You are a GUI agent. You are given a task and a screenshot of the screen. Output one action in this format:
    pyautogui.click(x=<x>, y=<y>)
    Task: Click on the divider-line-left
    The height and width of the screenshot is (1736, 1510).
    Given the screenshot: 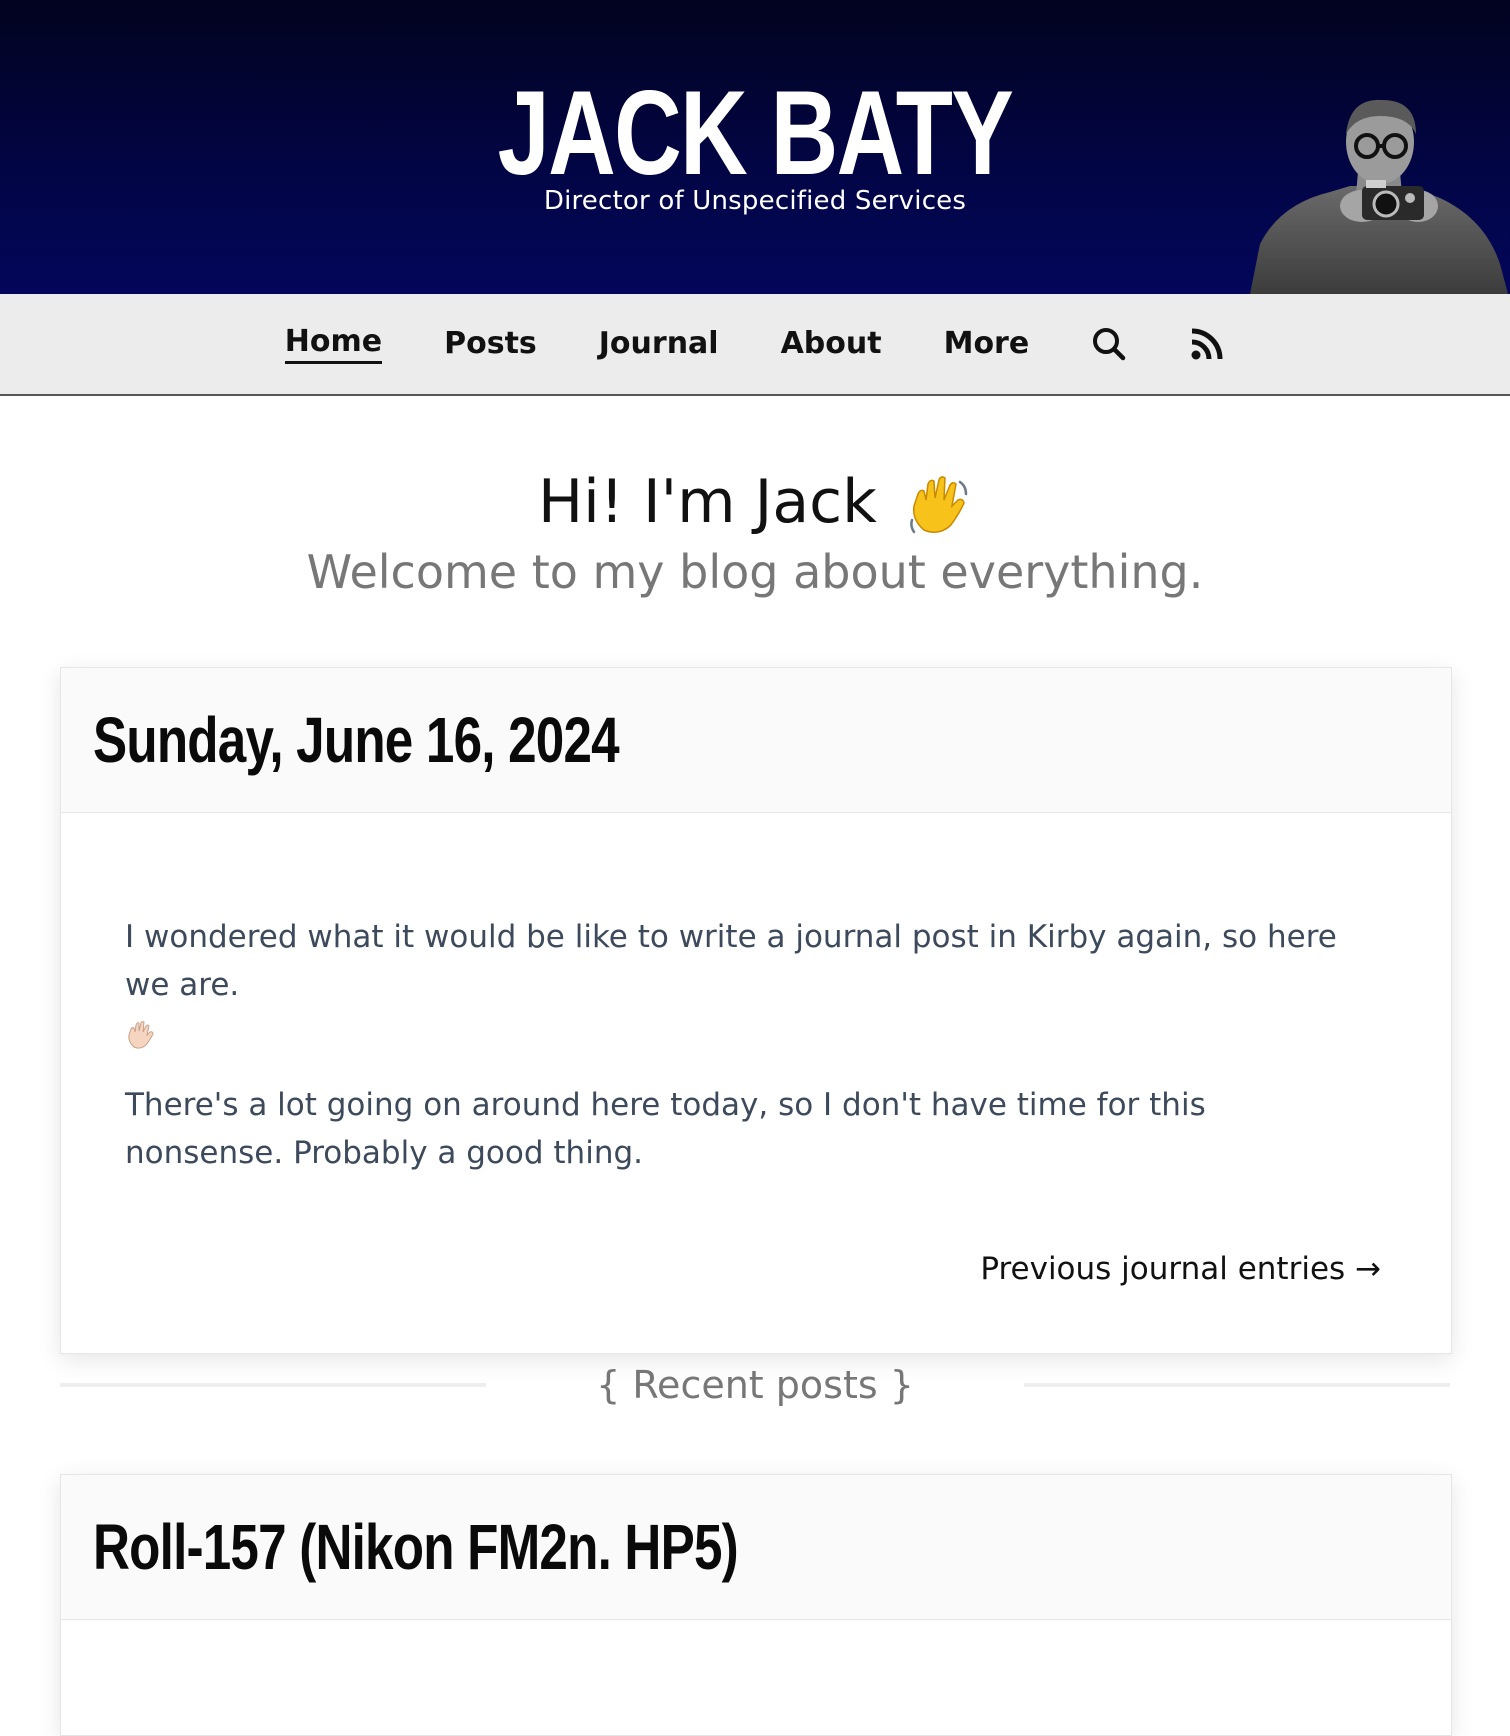 What is the action you would take?
    pyautogui.click(x=273, y=1385)
    